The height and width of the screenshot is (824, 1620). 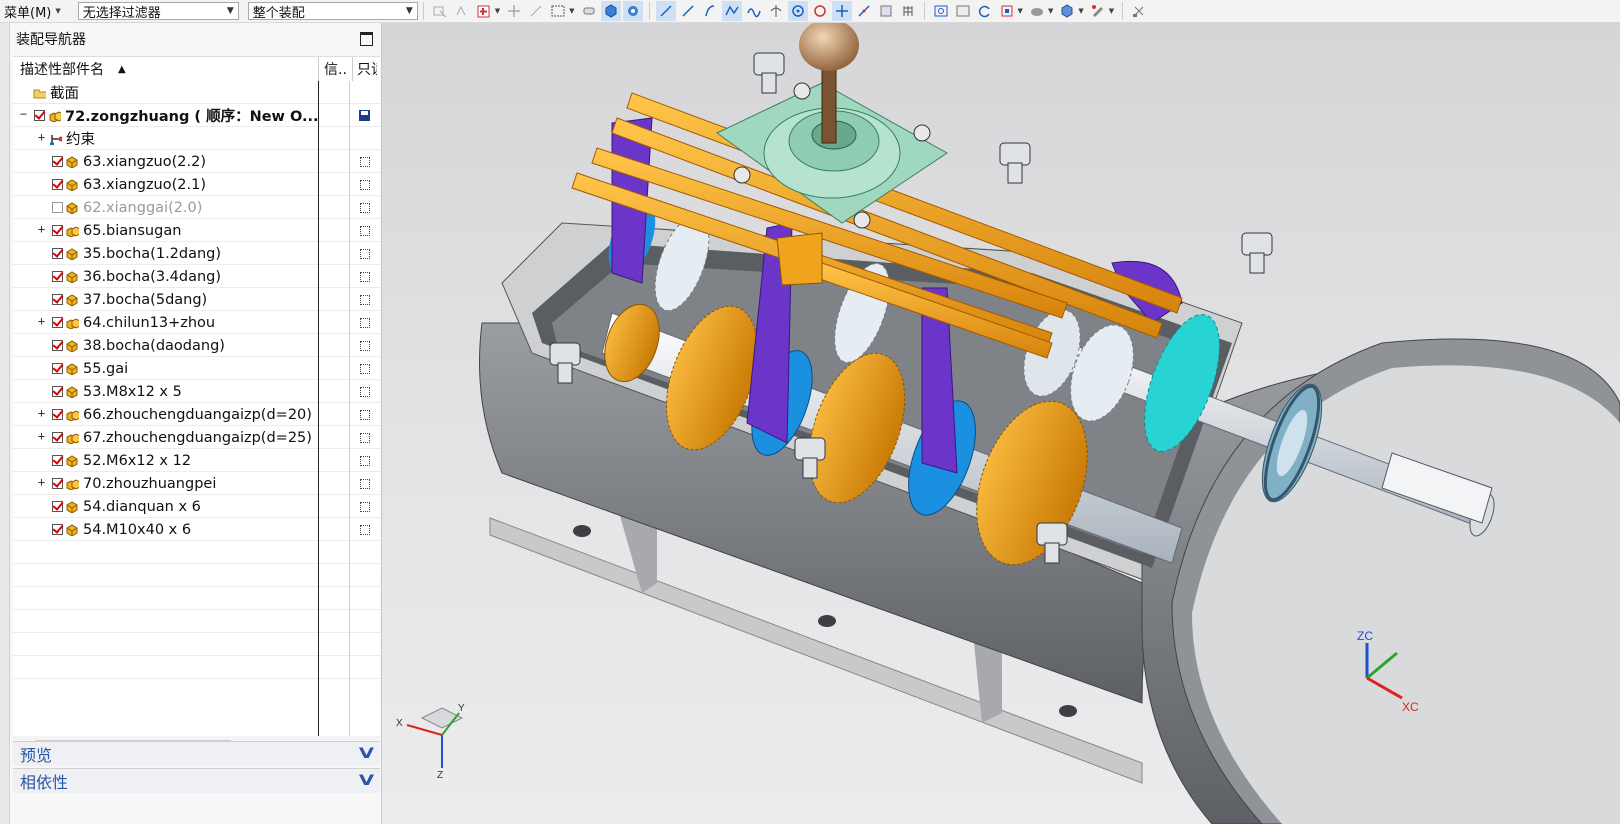 What do you see at coordinates (196, 368) in the screenshot?
I see `tree-row: 55.gai` at bounding box center [196, 368].